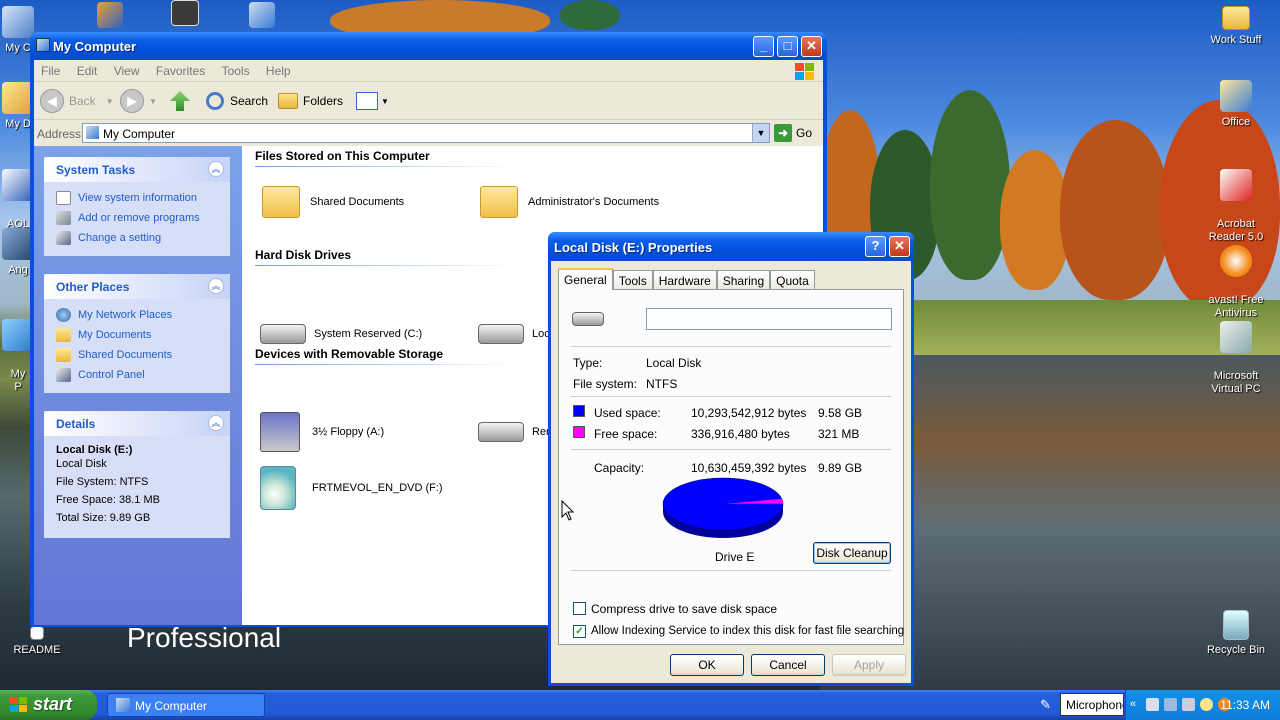 This screenshot has width=1280, height=720. What do you see at coordinates (792, 279) in the screenshot?
I see `tab-quota: Quota` at bounding box center [792, 279].